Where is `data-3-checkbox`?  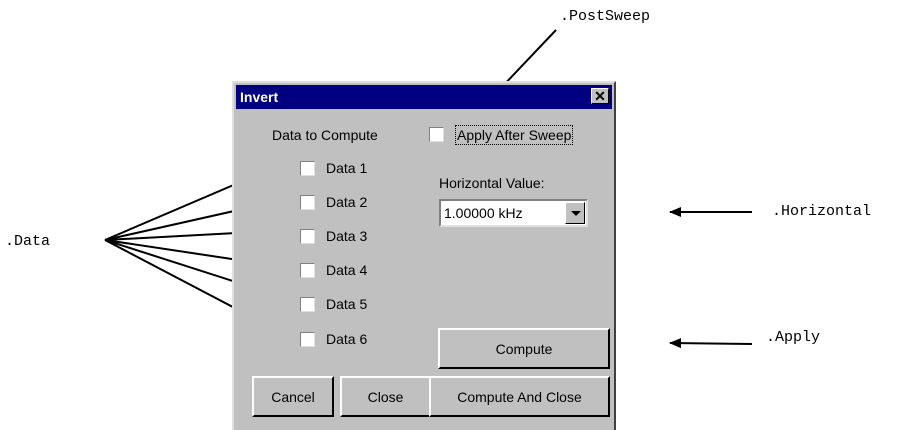 data-3-checkbox is located at coordinates (307, 236).